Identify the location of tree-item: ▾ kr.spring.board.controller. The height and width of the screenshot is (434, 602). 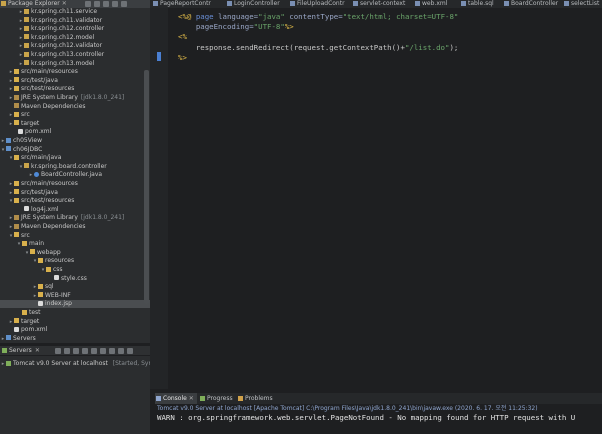
(53, 167).